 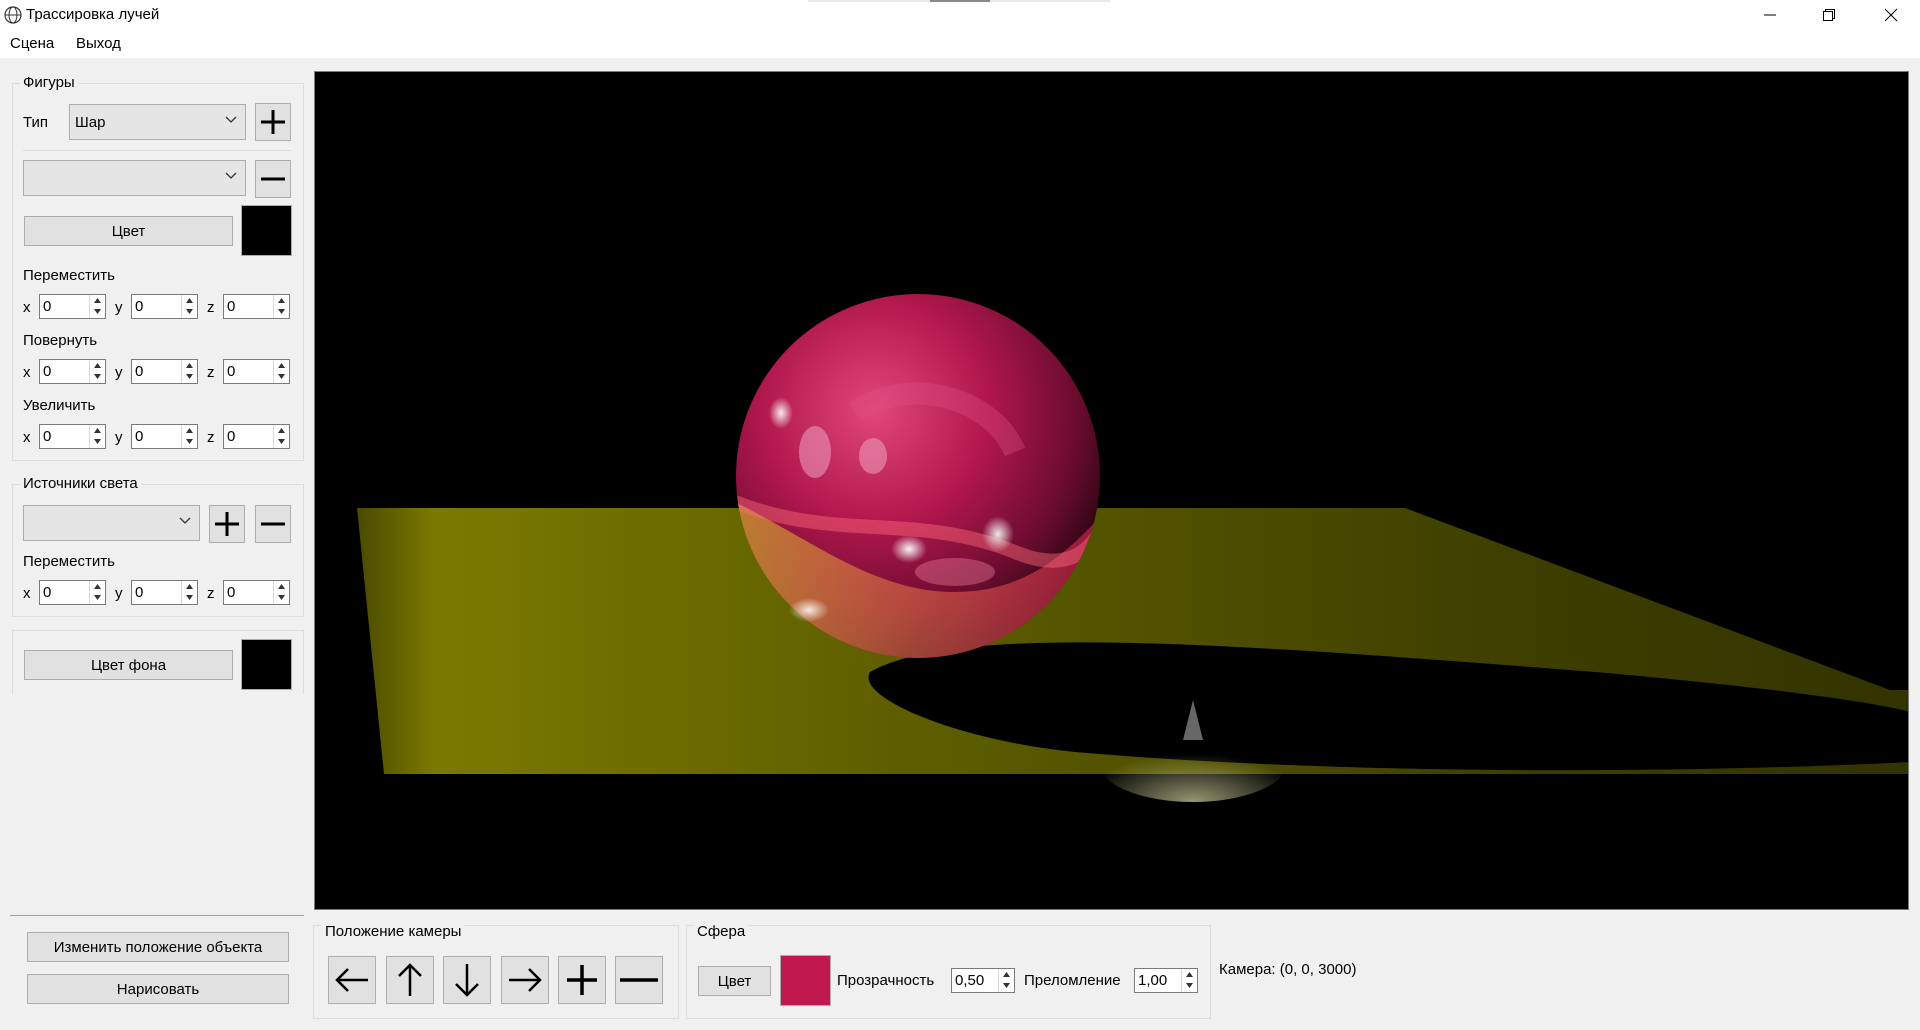 What do you see at coordinates (98, 43) in the screenshot?
I see `menu-exit: Выход` at bounding box center [98, 43].